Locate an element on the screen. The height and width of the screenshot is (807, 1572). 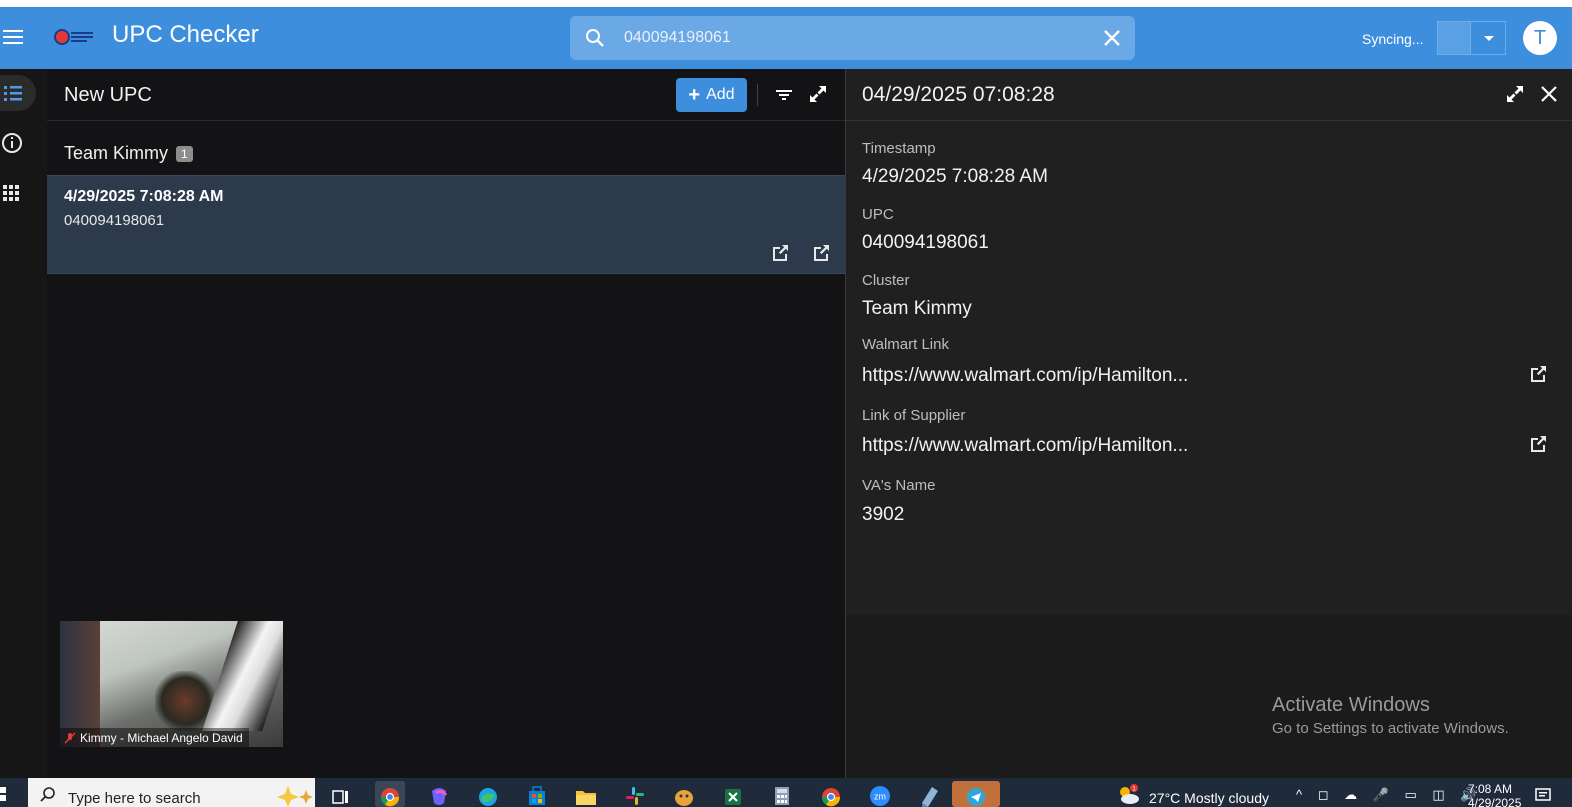
clock-date: 4/29/2025 is located at coordinates (1495, 801).